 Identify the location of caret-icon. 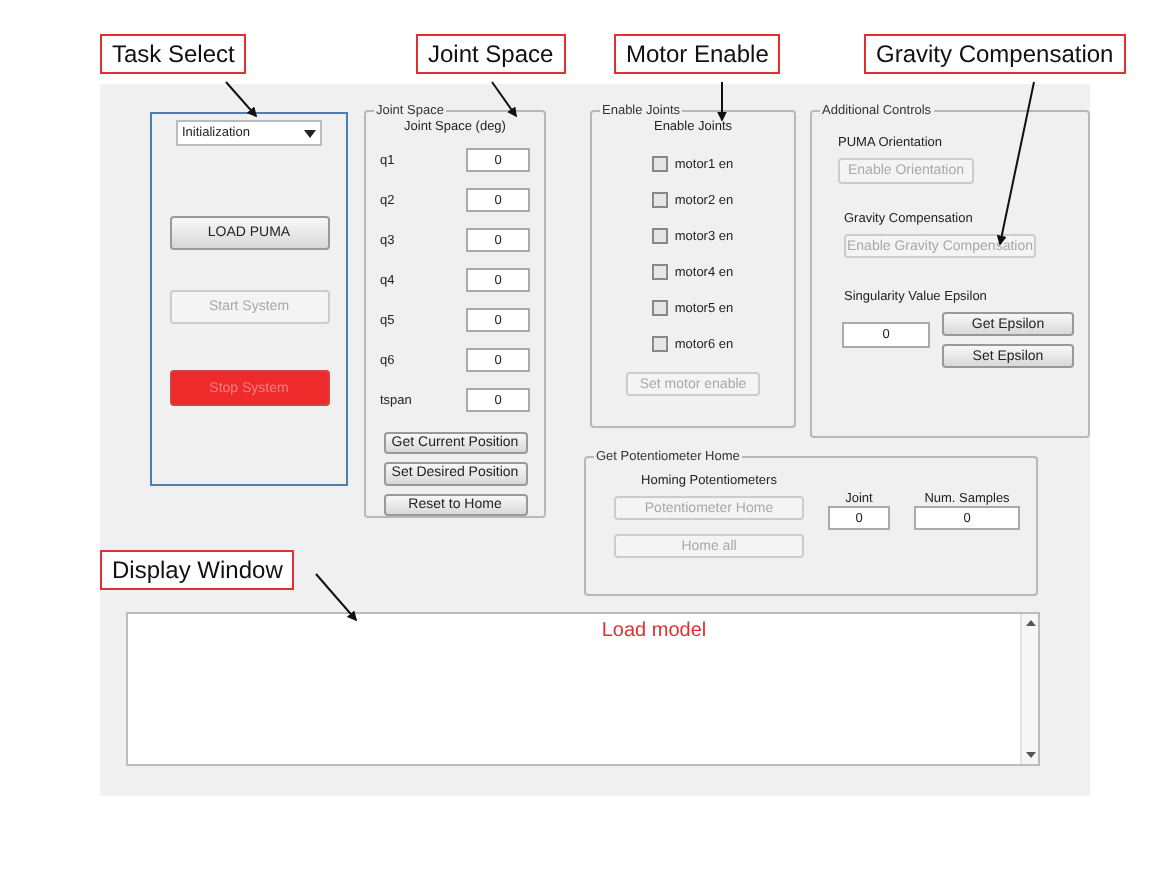
(310, 133).